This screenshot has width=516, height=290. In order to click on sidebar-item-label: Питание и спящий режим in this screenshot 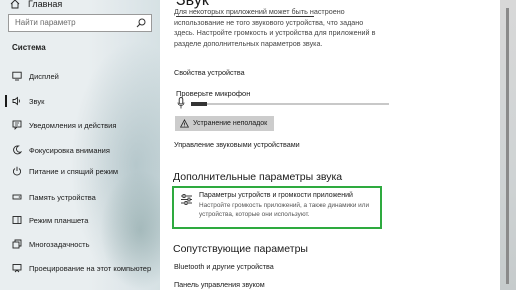, I will do `click(74, 171)`.